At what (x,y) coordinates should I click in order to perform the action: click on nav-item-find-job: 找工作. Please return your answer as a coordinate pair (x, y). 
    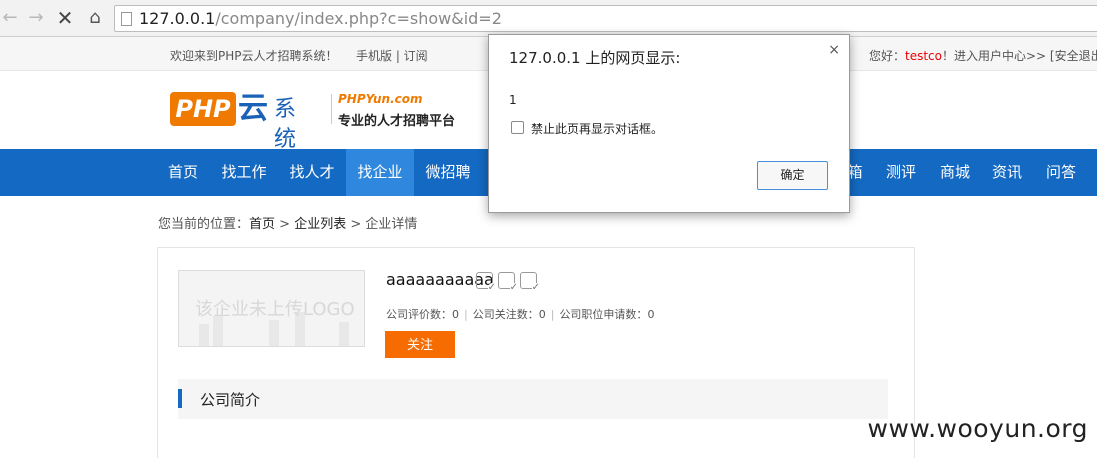
    Looking at the image, I should click on (244, 172).